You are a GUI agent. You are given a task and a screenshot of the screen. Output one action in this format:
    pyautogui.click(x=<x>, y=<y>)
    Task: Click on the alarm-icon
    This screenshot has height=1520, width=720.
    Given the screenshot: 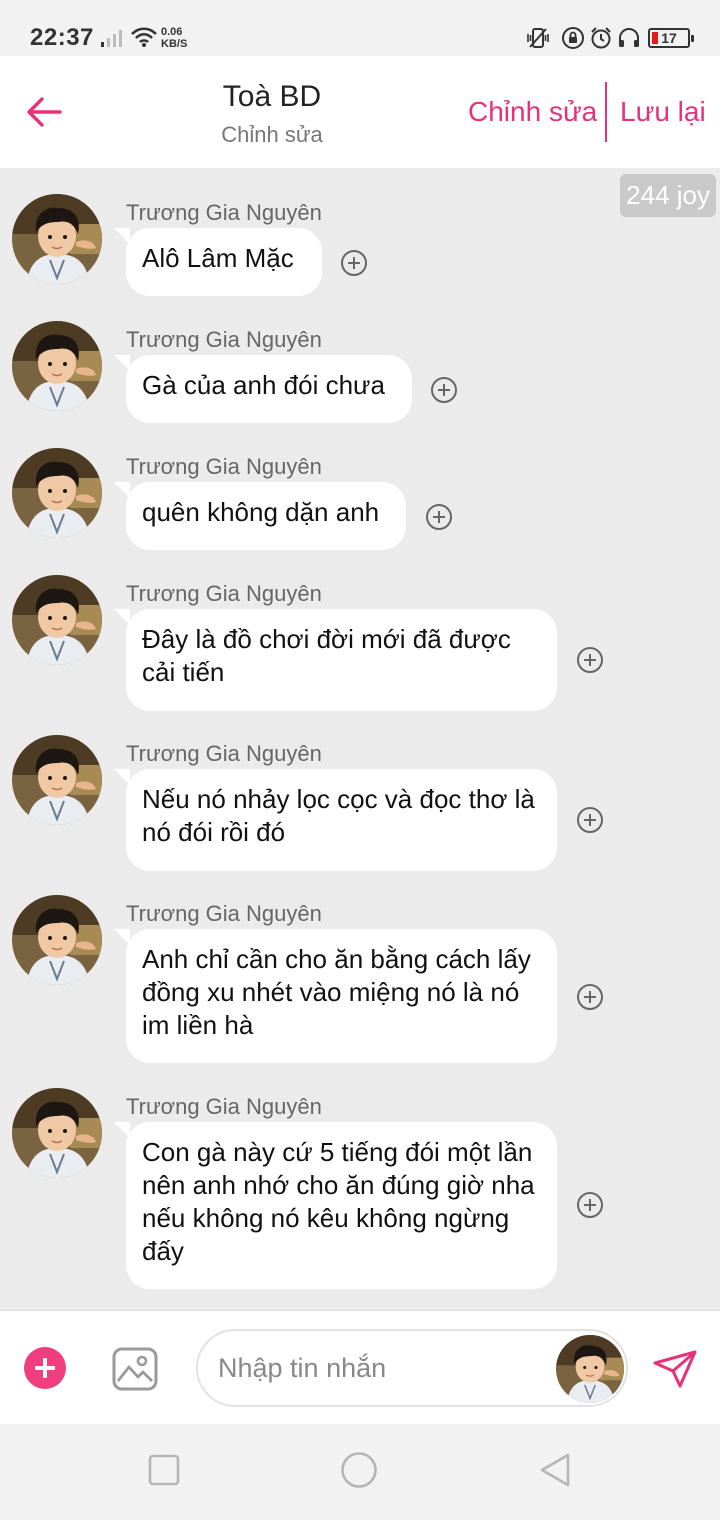 What is the action you would take?
    pyautogui.click(x=601, y=38)
    